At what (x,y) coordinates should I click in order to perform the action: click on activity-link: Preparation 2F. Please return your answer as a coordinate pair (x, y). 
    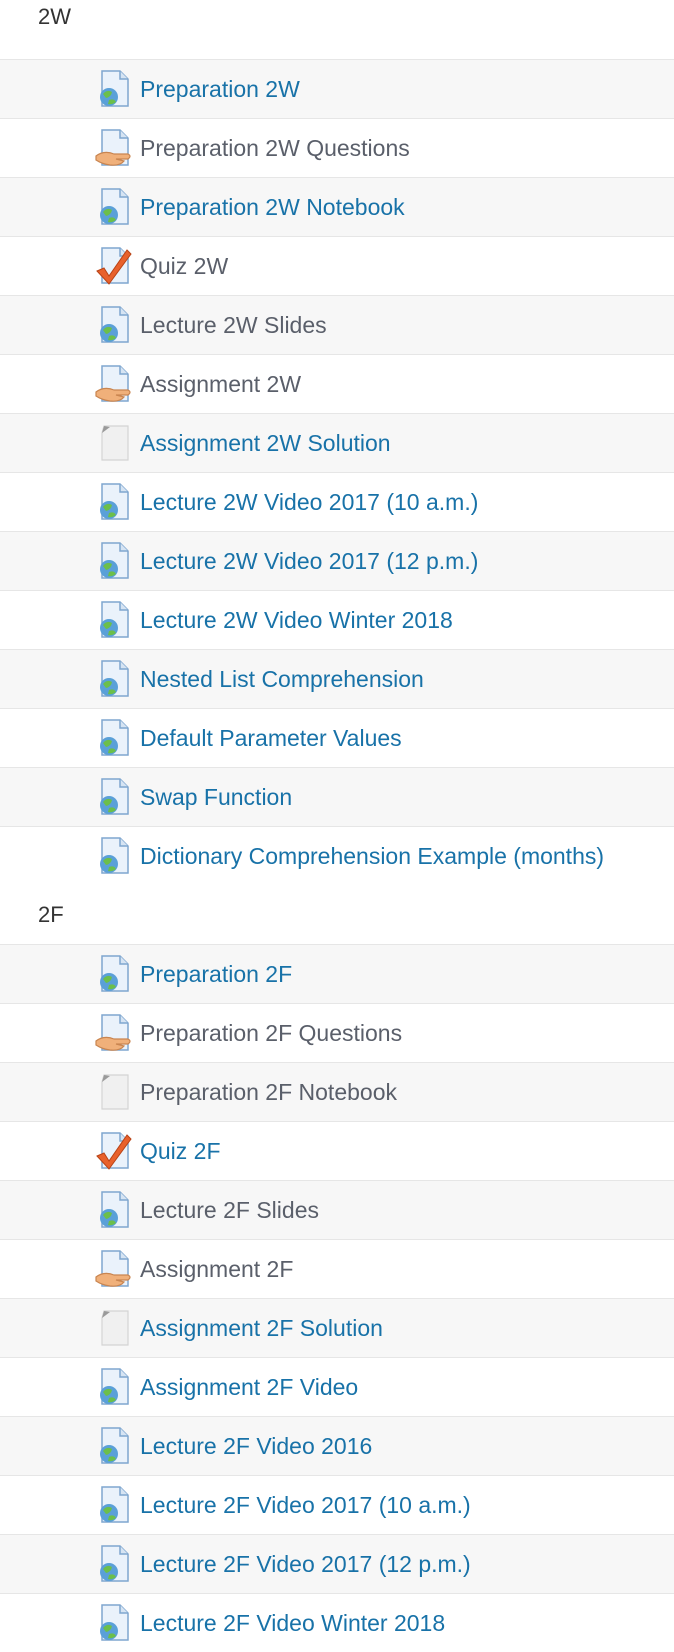
    Looking at the image, I should click on (216, 974).